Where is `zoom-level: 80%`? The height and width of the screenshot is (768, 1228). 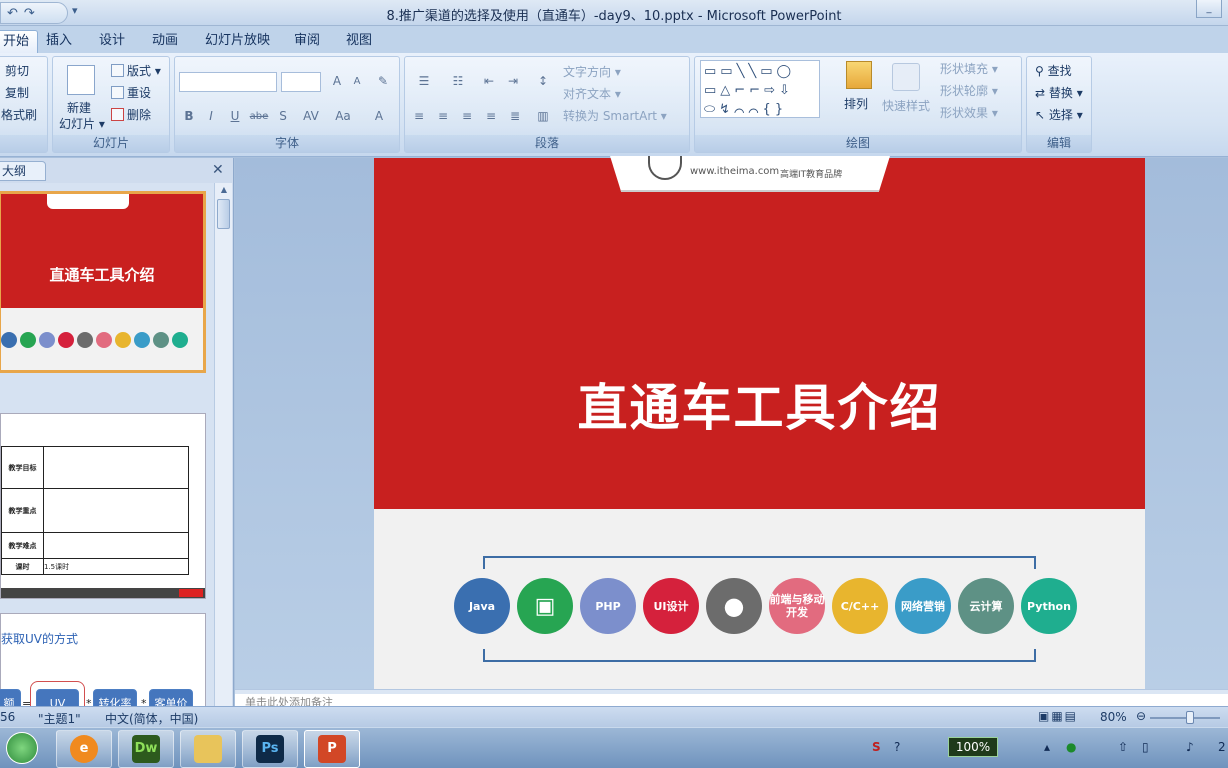 zoom-level: 80% is located at coordinates (1113, 717).